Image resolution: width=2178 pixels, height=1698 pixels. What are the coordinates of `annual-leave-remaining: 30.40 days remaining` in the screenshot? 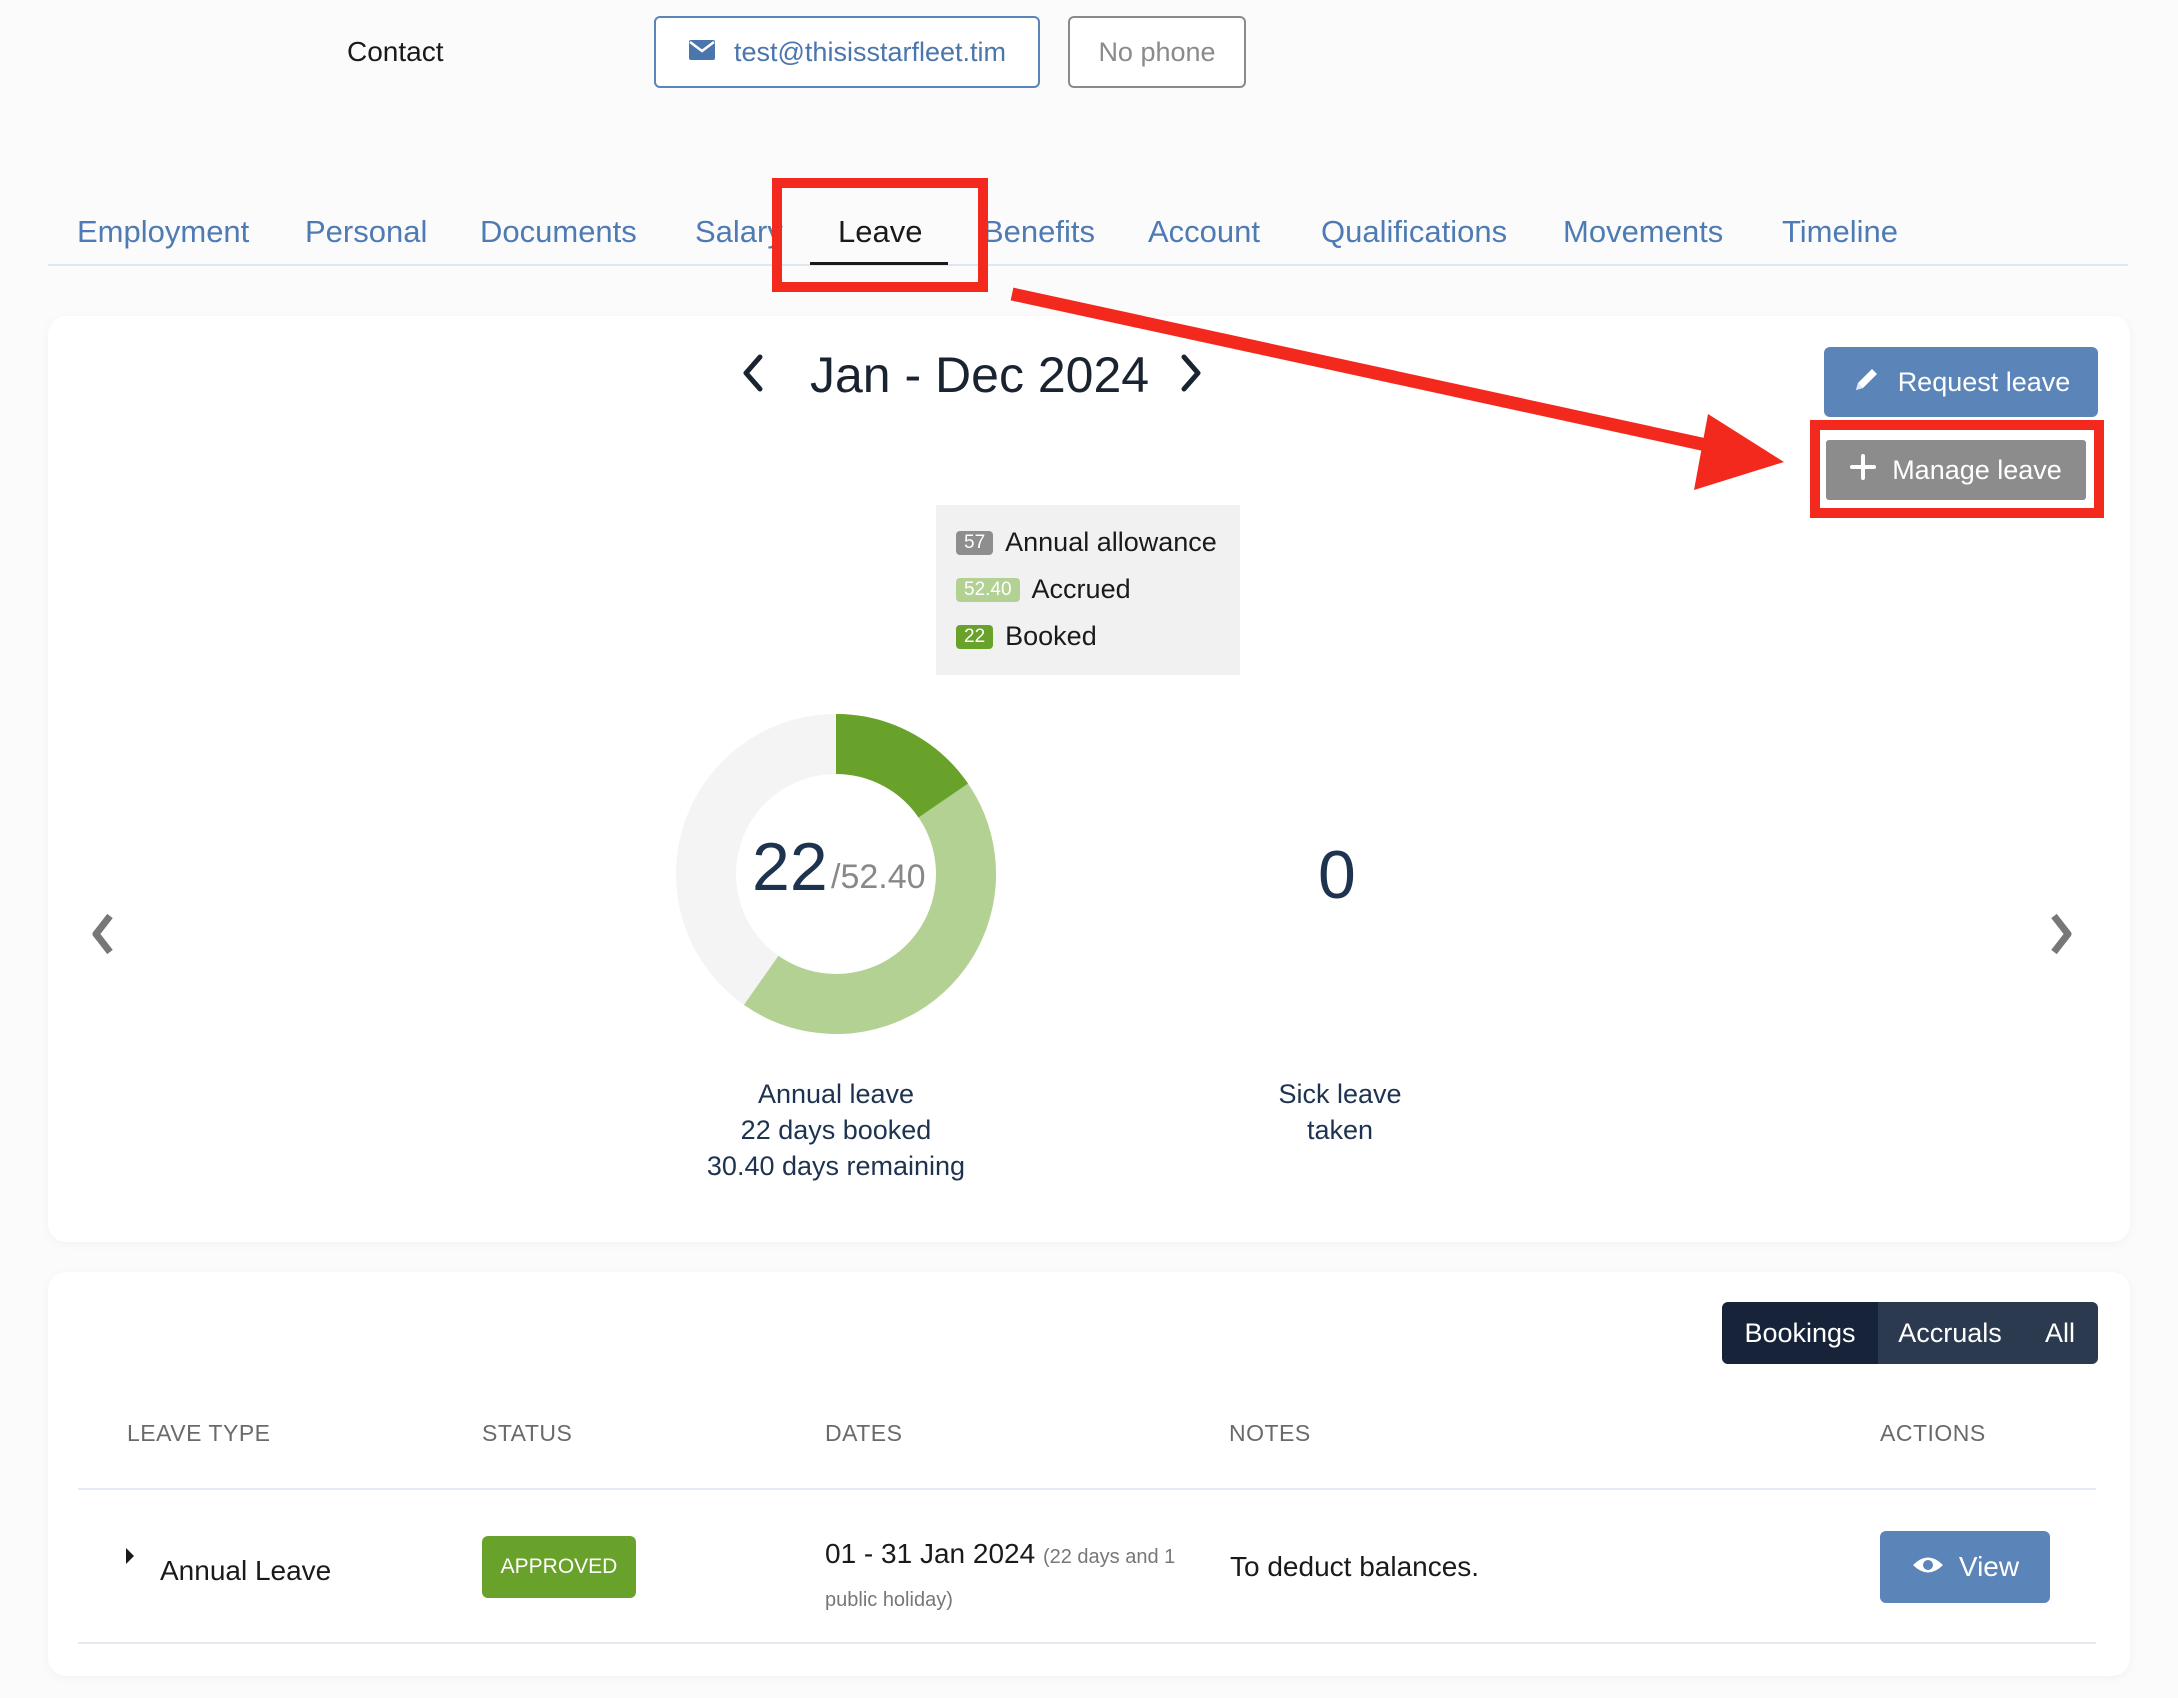 It's located at (836, 1166).